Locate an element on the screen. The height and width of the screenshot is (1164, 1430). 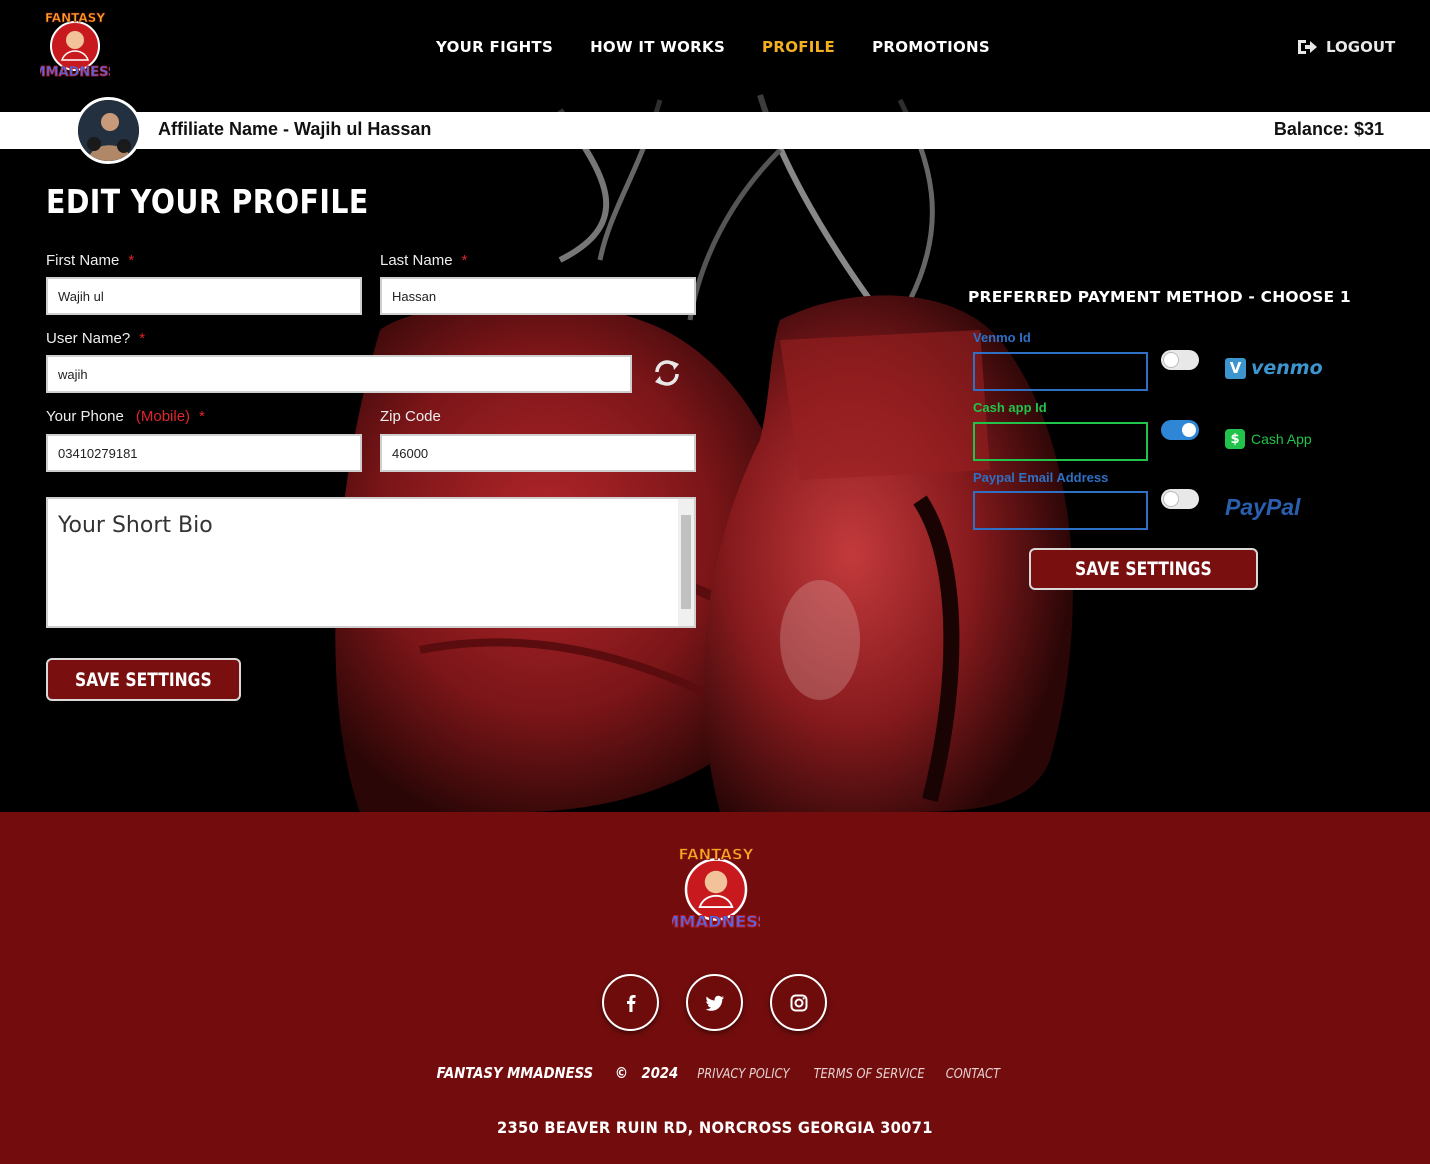
last-name-field is located at coordinates (538, 296).